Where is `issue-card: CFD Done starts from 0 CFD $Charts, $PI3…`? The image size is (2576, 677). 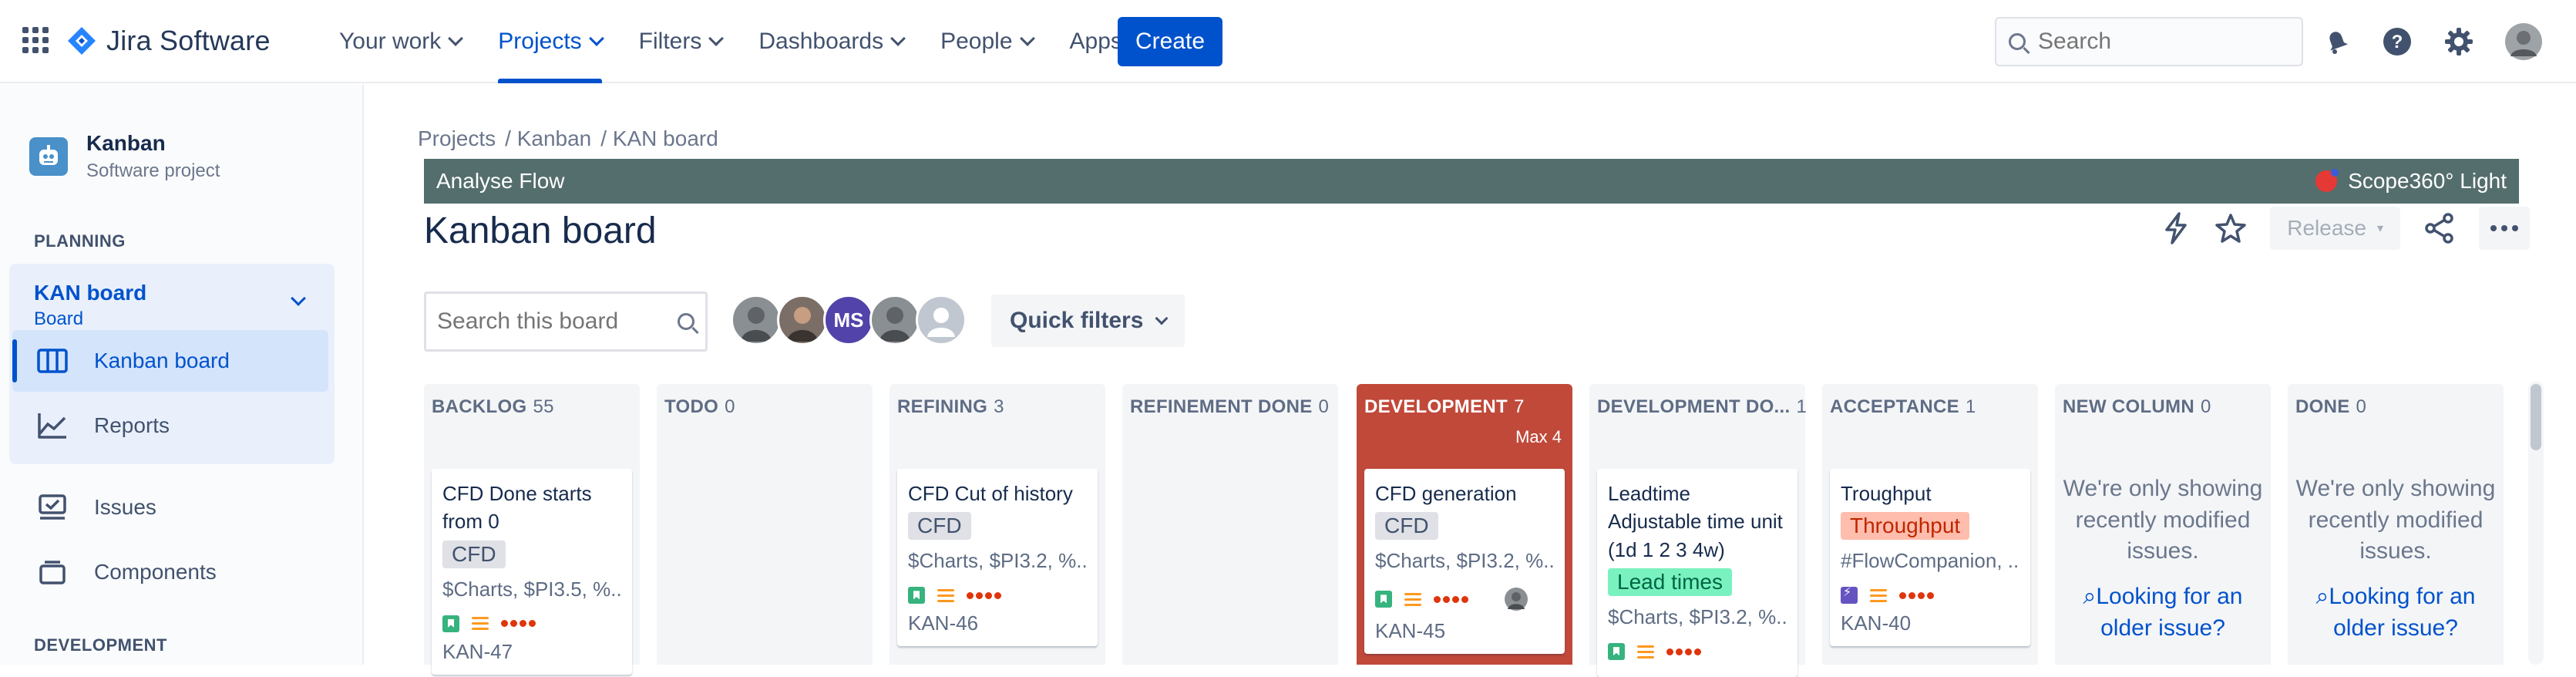 issue-card: CFD Done starts from 0 CFD $Charts, $PI3… is located at coordinates (532, 572).